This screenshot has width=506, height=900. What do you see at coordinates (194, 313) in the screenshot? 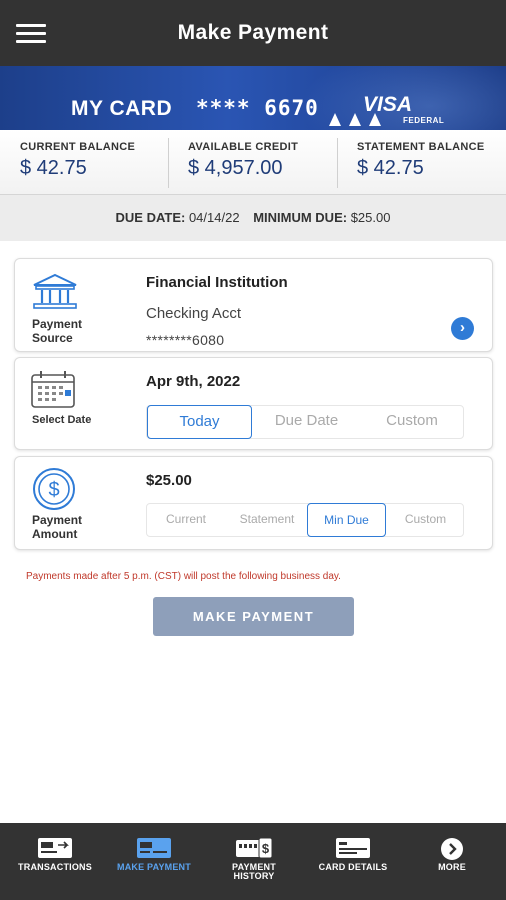
I see `account-type: Checking Acct` at bounding box center [194, 313].